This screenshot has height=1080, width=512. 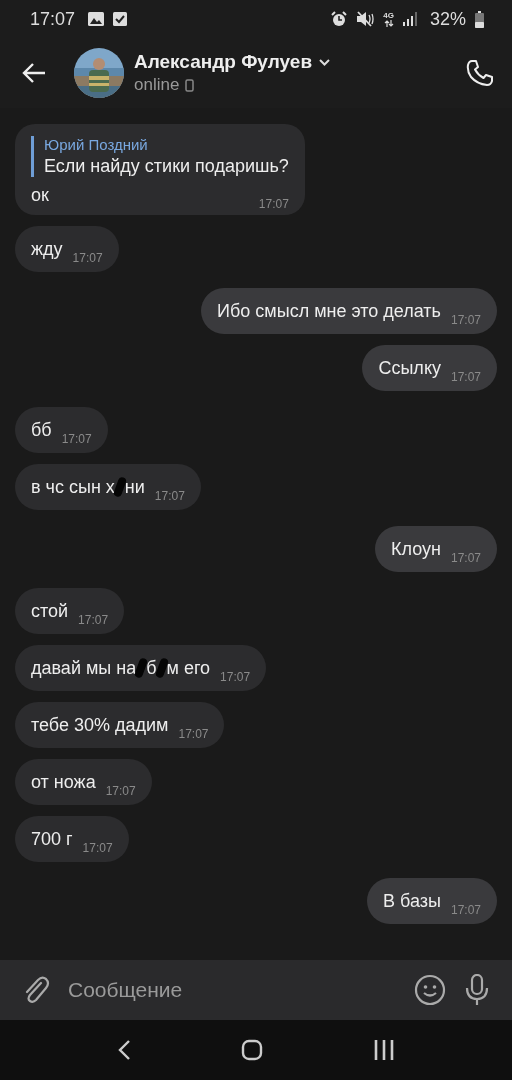 What do you see at coordinates (409, 19) in the screenshot?
I see `signal-icon` at bounding box center [409, 19].